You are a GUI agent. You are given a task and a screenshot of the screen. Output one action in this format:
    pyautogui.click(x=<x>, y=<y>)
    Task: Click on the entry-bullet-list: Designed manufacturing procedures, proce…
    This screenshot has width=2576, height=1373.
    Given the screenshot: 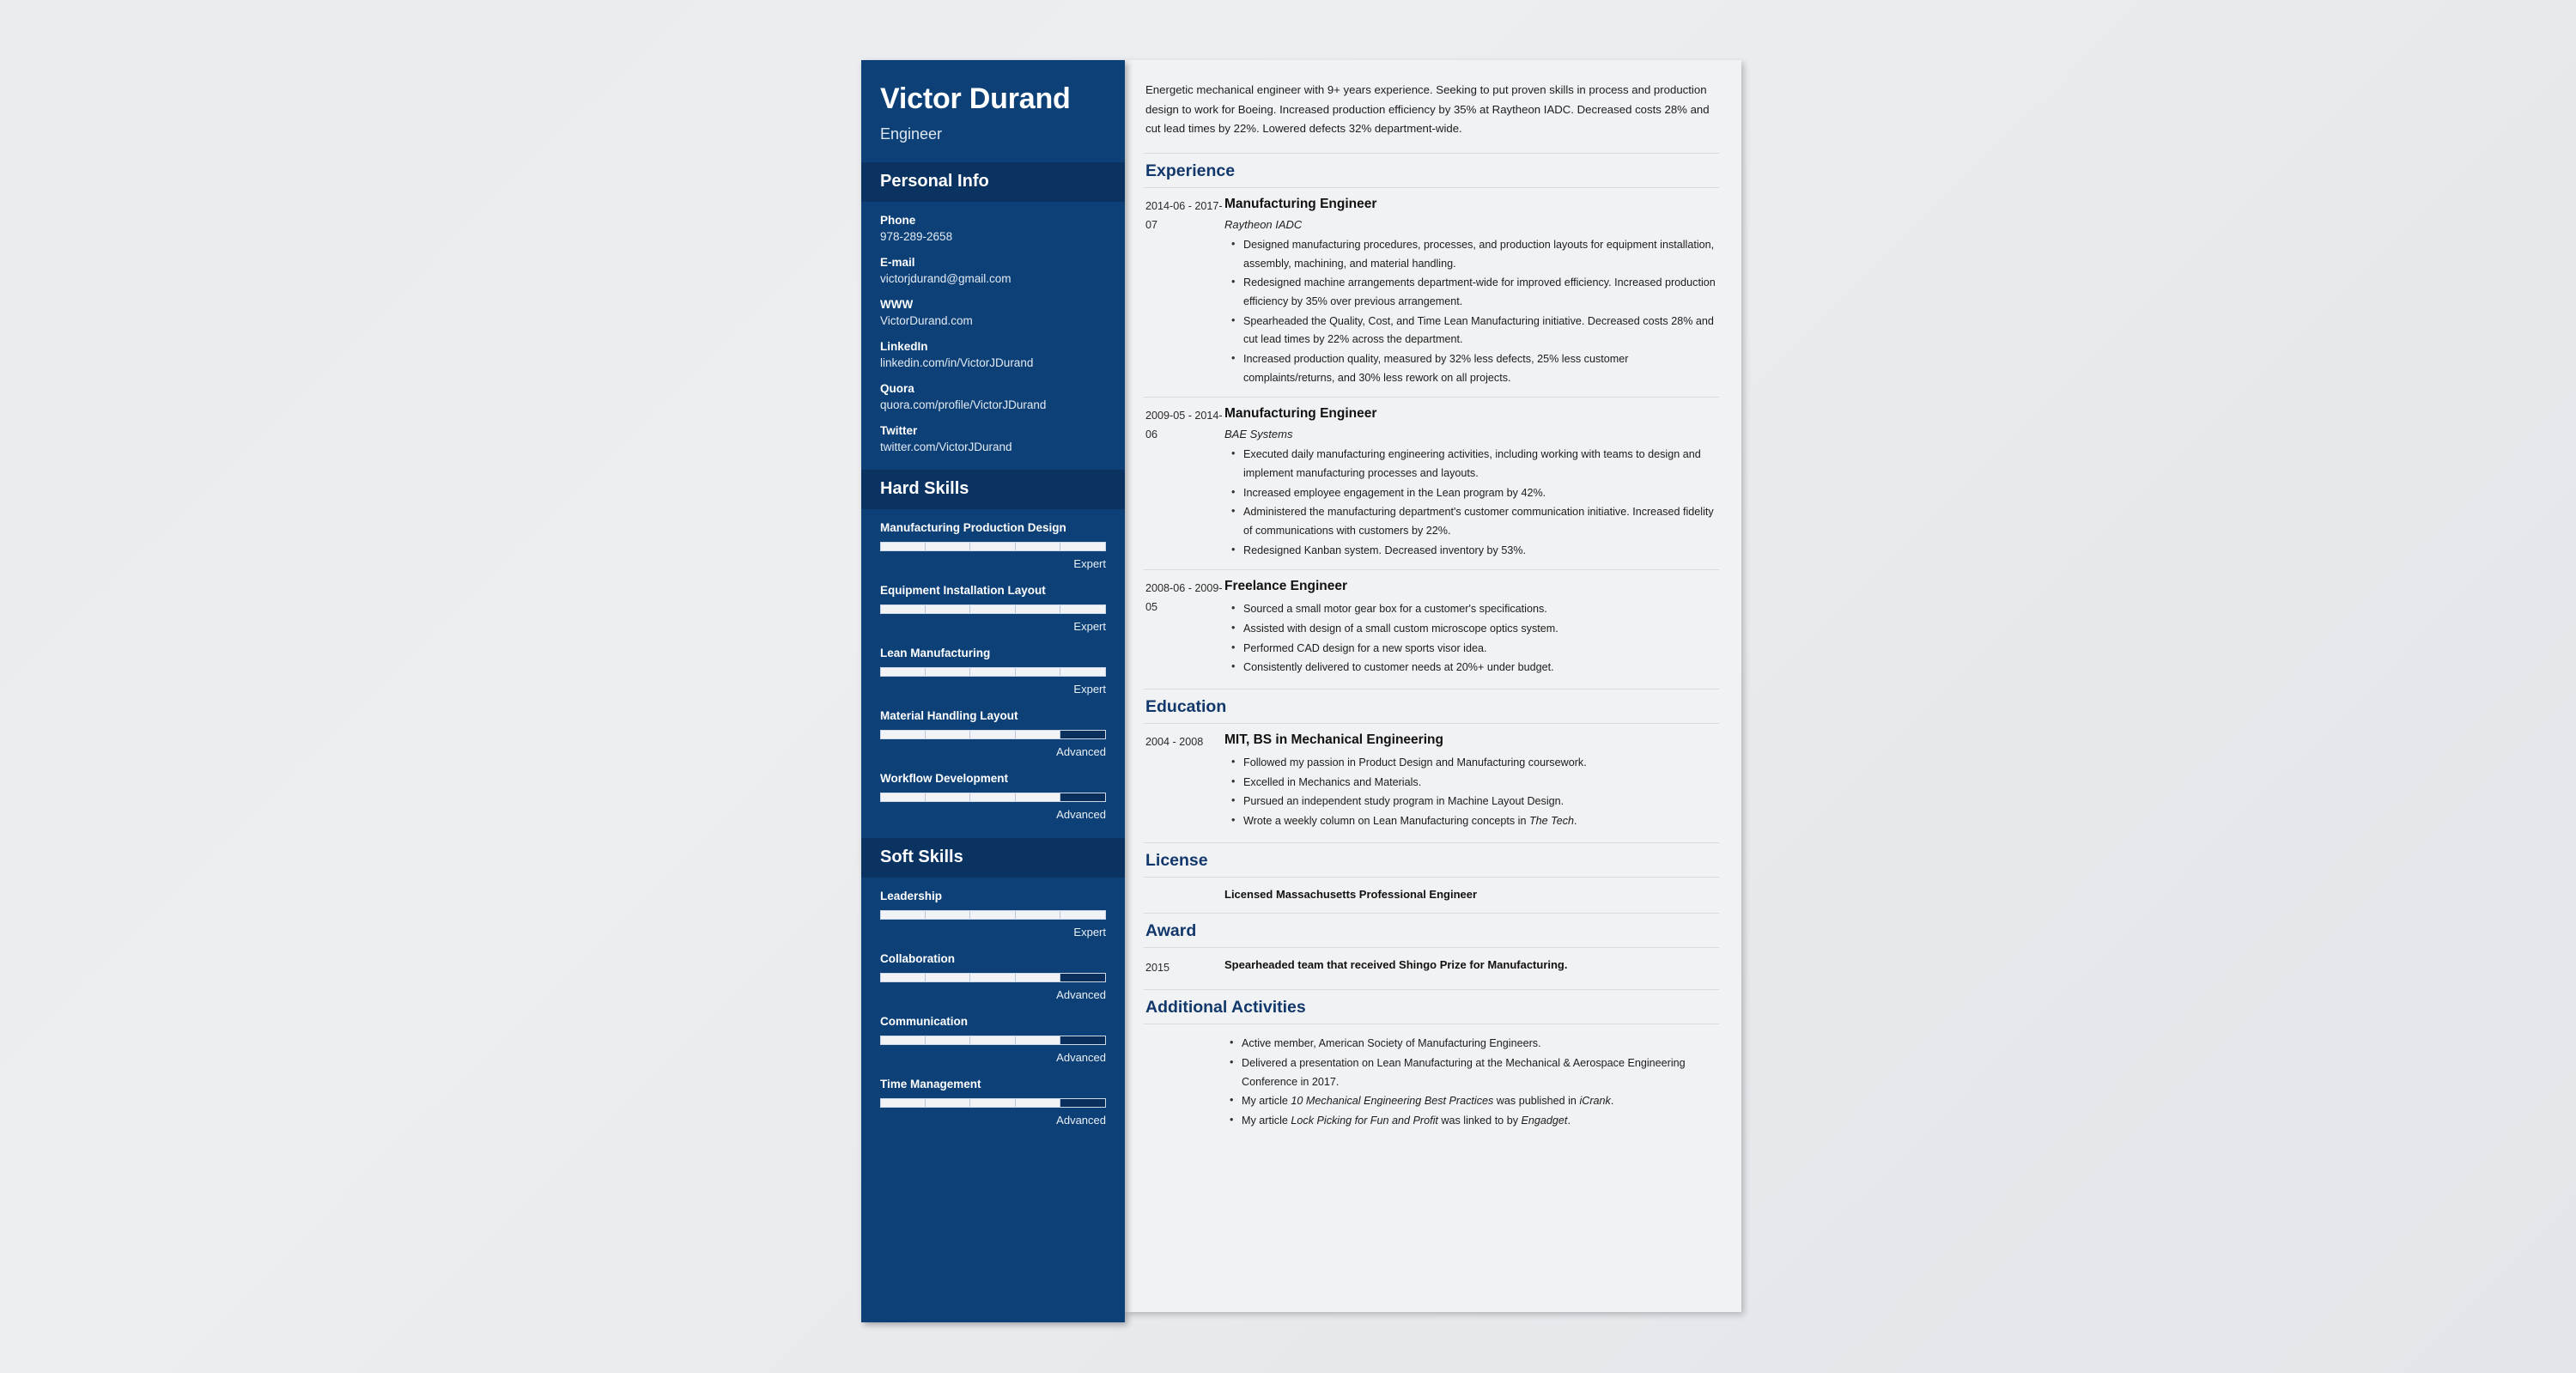 What is the action you would take?
    pyautogui.click(x=1470, y=311)
    